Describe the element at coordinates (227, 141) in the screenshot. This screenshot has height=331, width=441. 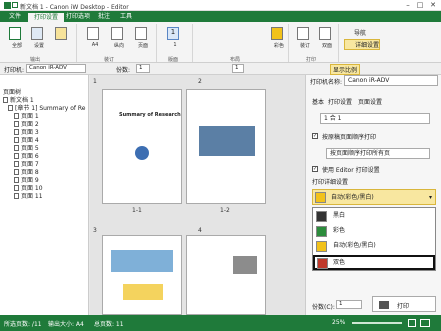
I see `photo-image` at that location.